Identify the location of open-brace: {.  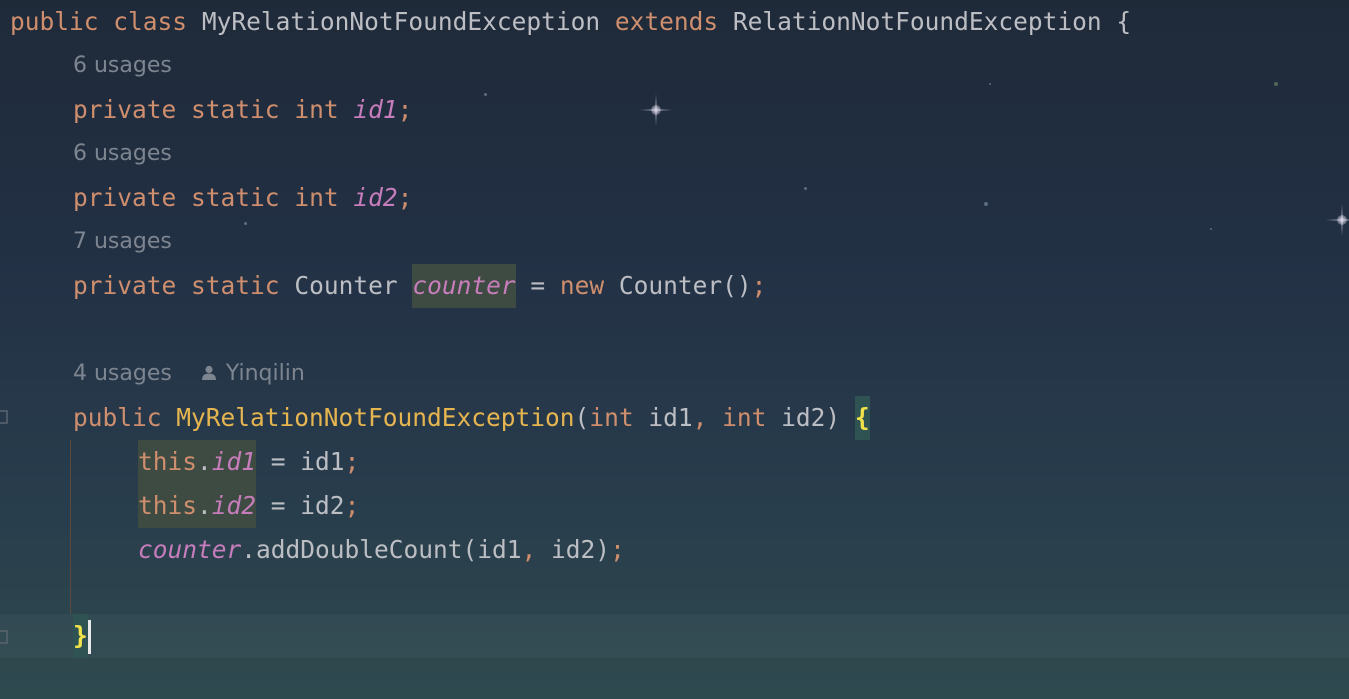
(1124, 21).